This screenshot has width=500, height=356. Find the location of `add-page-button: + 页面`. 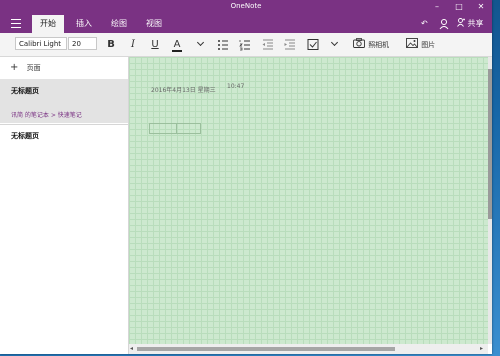

add-page-button: + 页面 is located at coordinates (25, 68).